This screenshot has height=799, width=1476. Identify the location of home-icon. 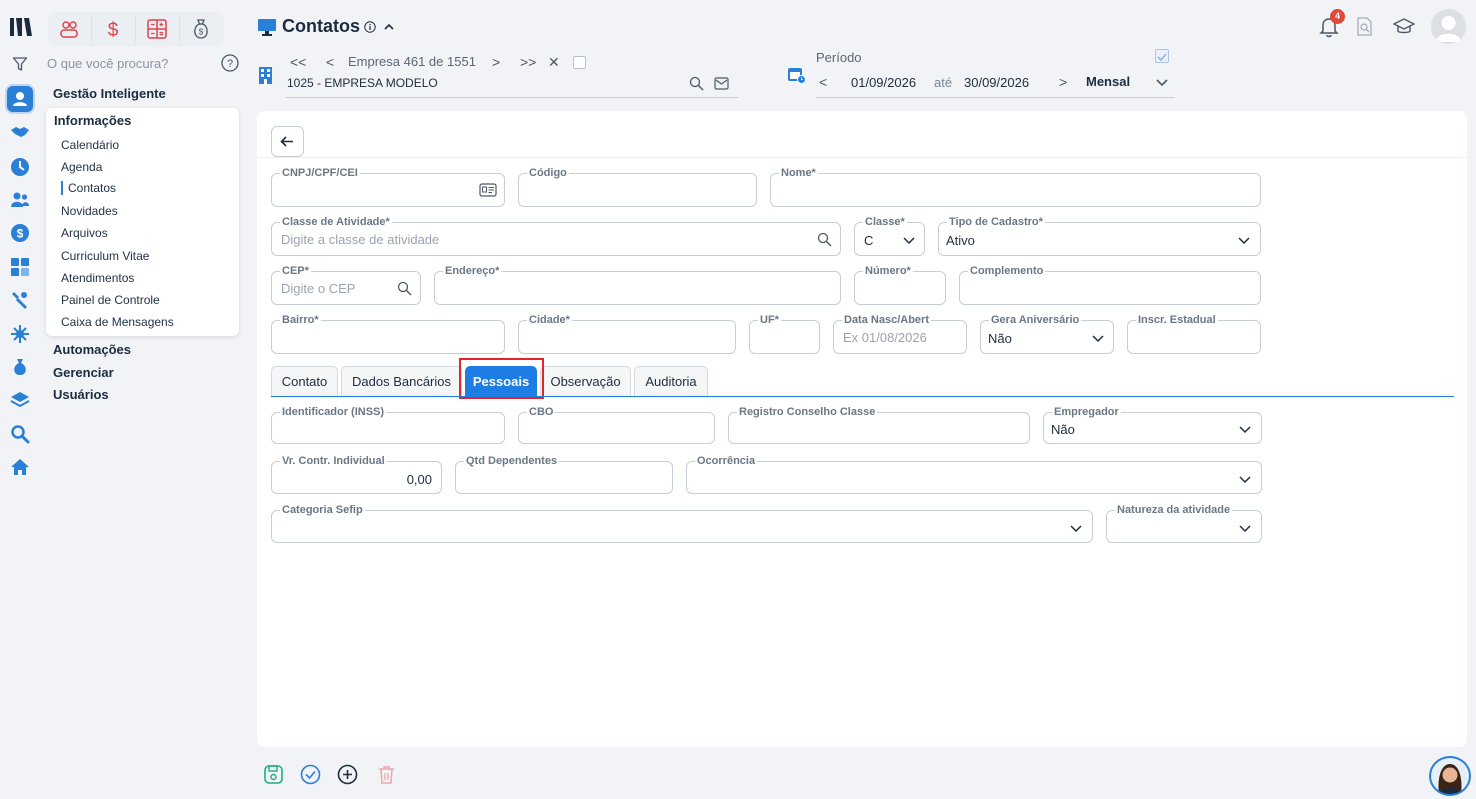
(20, 467).